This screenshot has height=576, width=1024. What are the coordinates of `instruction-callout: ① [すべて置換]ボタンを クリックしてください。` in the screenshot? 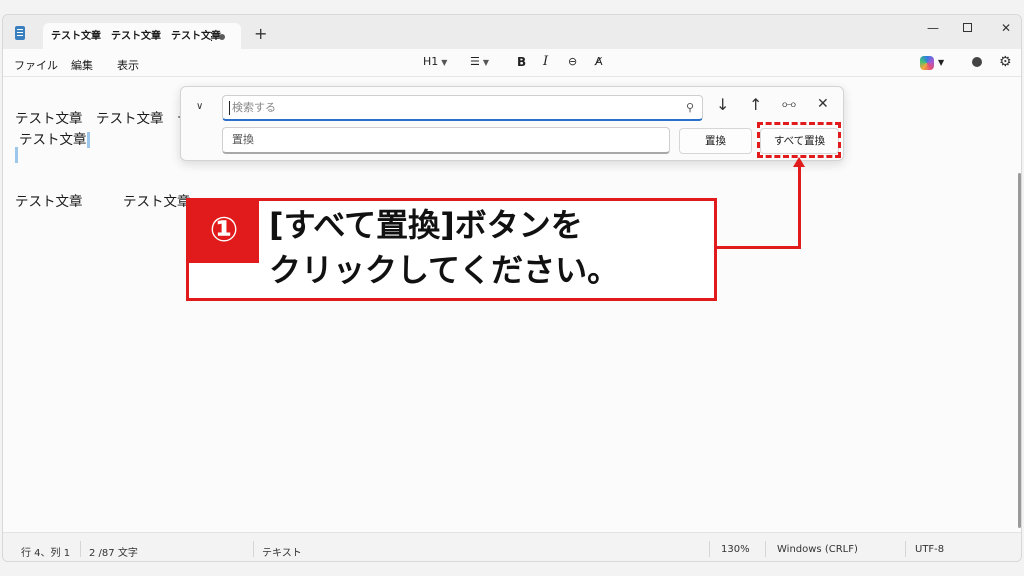 It's located at (451, 249).